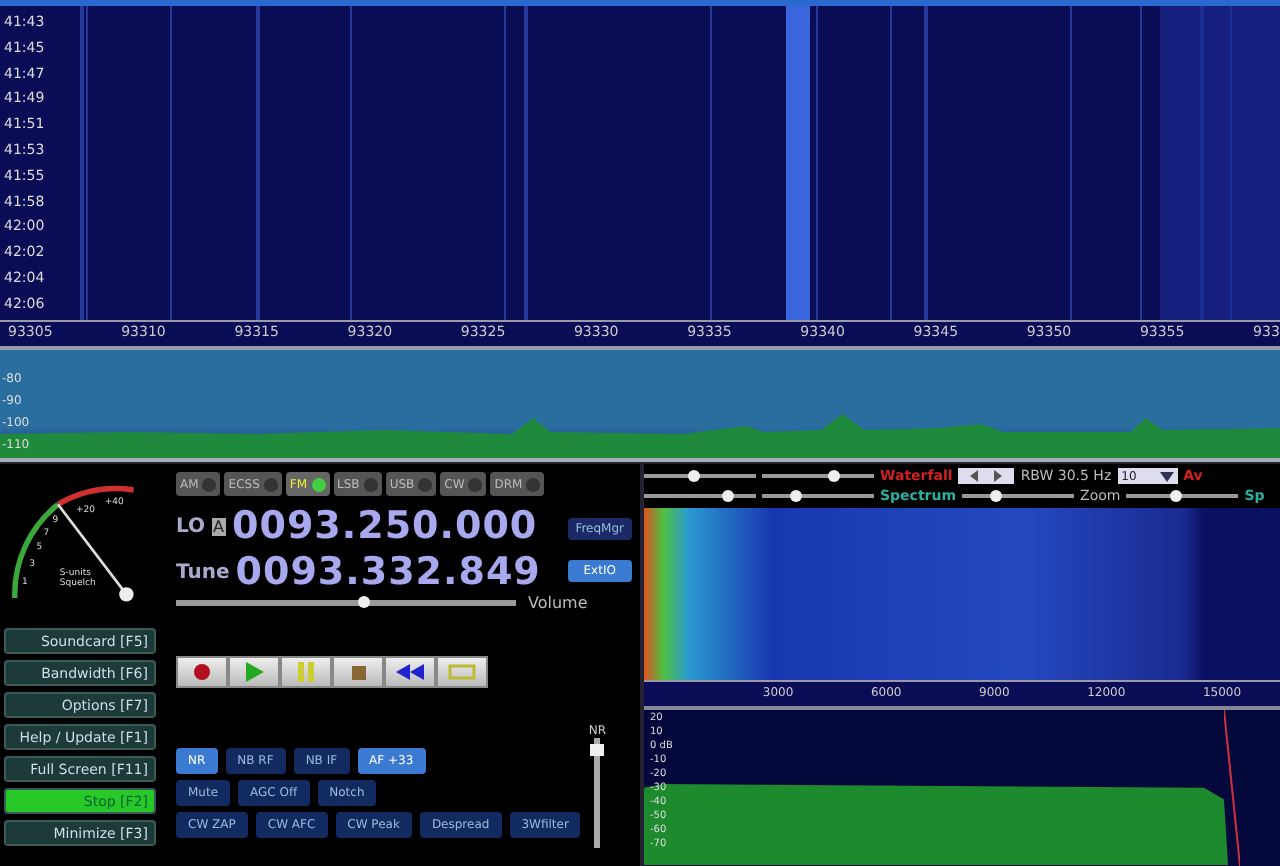 Image resolution: width=1280 pixels, height=866 pixels. I want to click on bank-label: A, so click(219, 526).